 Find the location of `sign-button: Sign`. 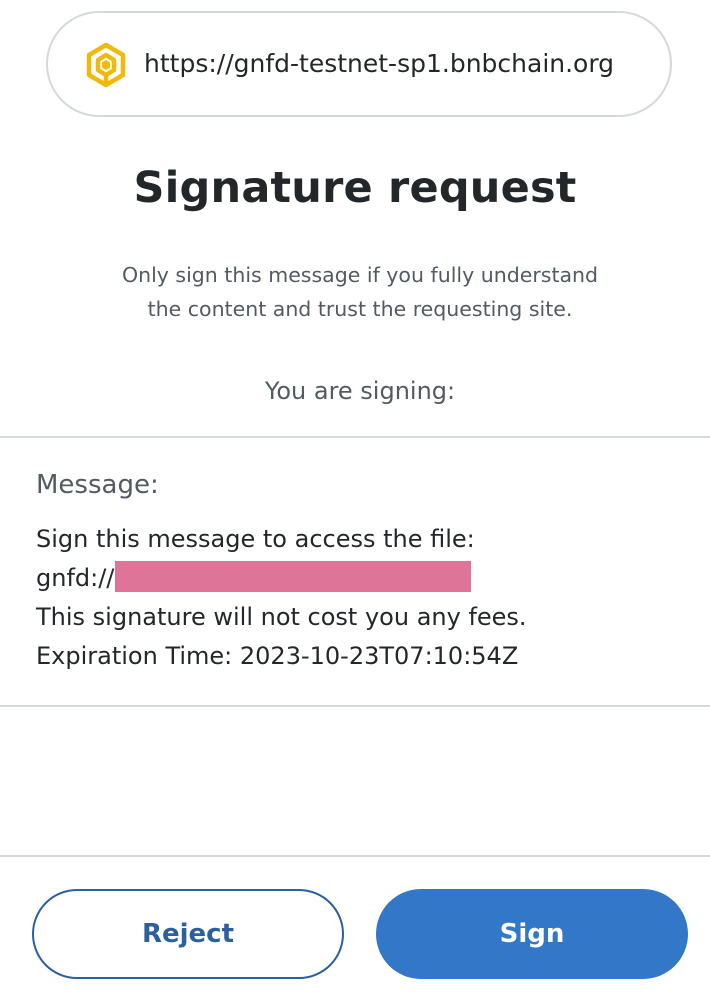

sign-button: Sign is located at coordinates (532, 934).